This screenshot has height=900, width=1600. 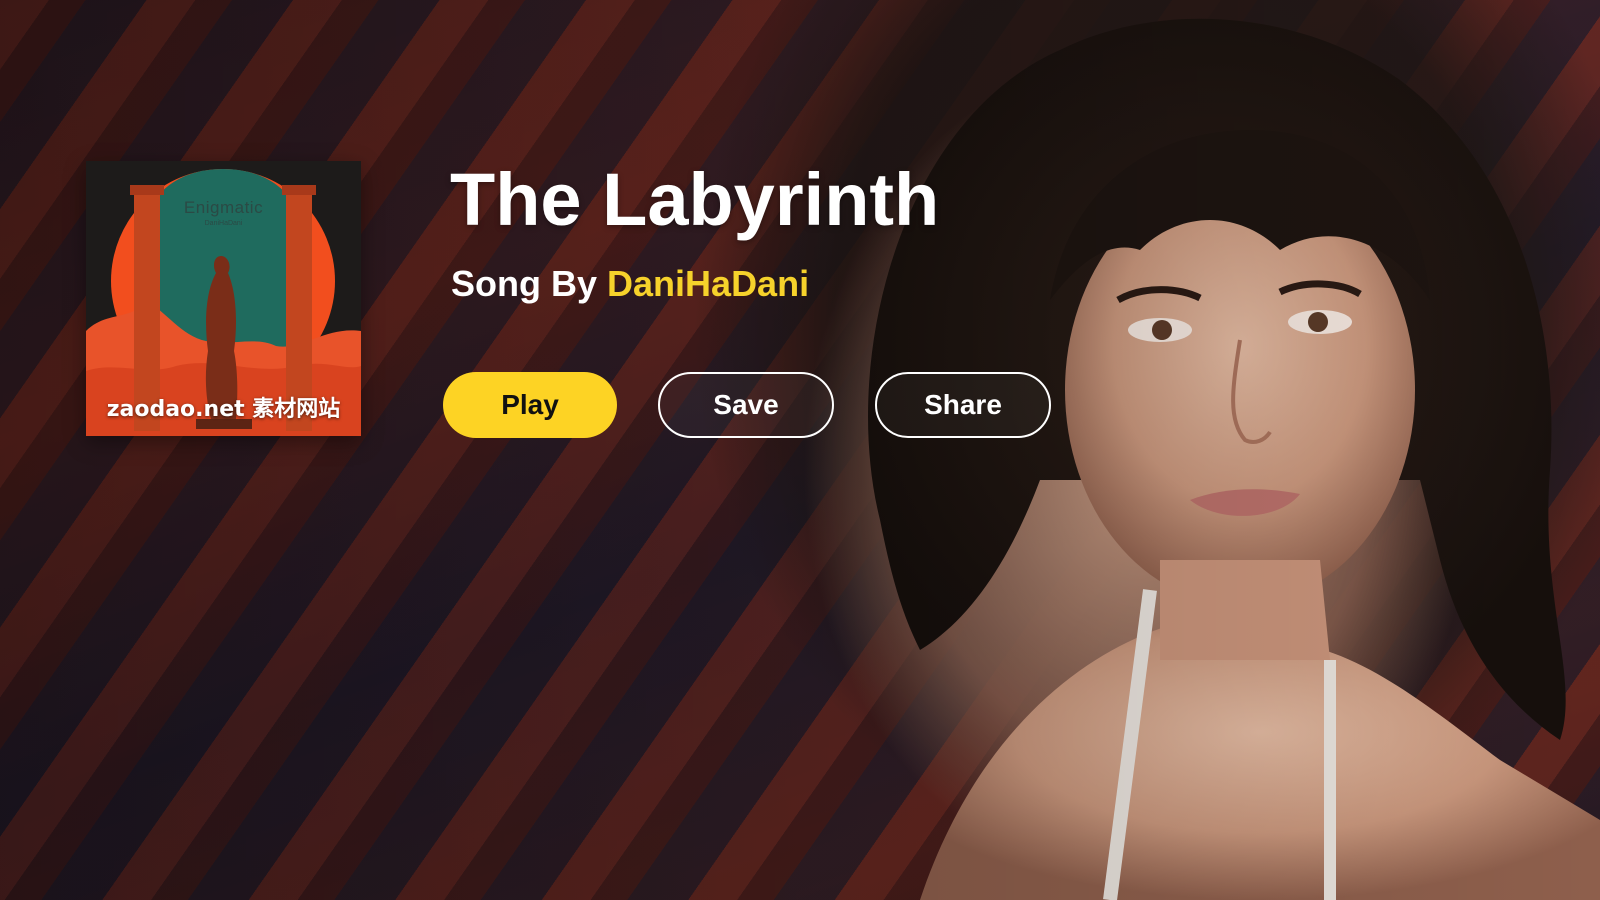 What do you see at coordinates (746, 405) in the screenshot?
I see `save-button: Save` at bounding box center [746, 405].